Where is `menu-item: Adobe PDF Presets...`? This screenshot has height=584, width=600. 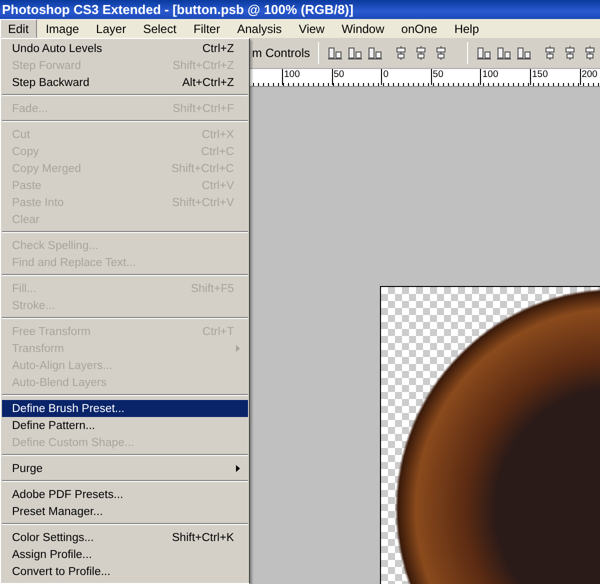
menu-item: Adobe PDF Presets... is located at coordinates (125, 494).